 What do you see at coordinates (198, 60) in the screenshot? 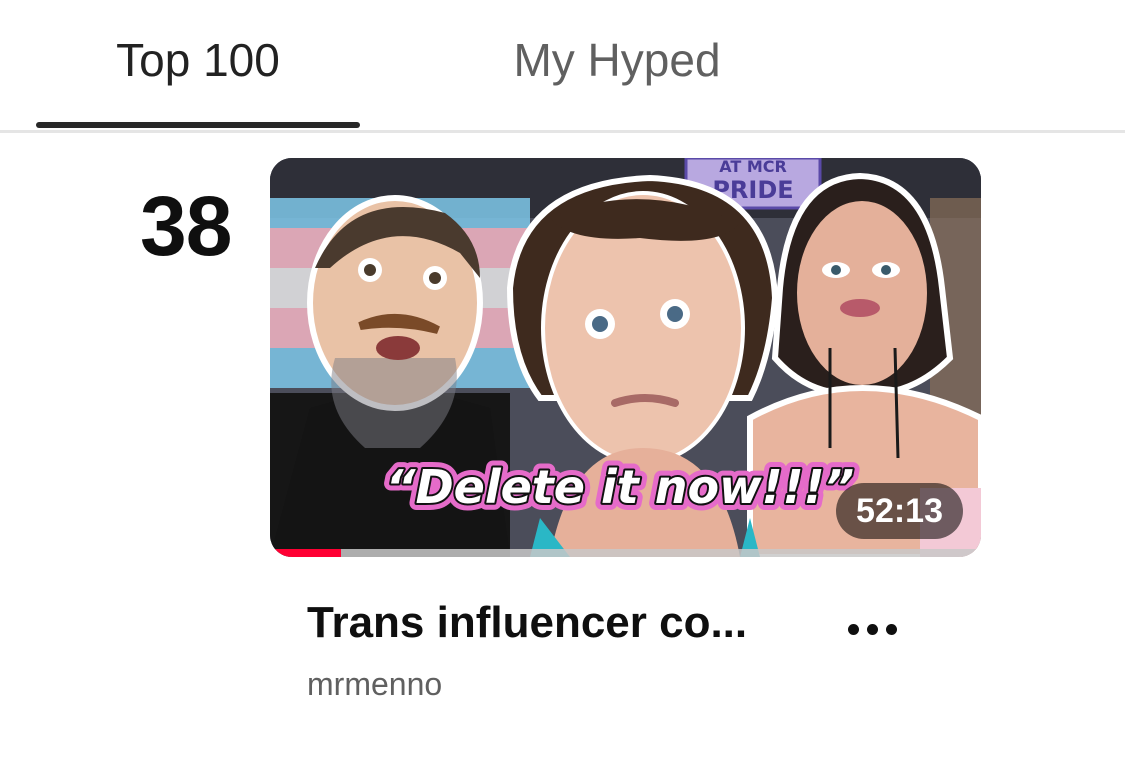
I see `tab-top-100: Top 100` at bounding box center [198, 60].